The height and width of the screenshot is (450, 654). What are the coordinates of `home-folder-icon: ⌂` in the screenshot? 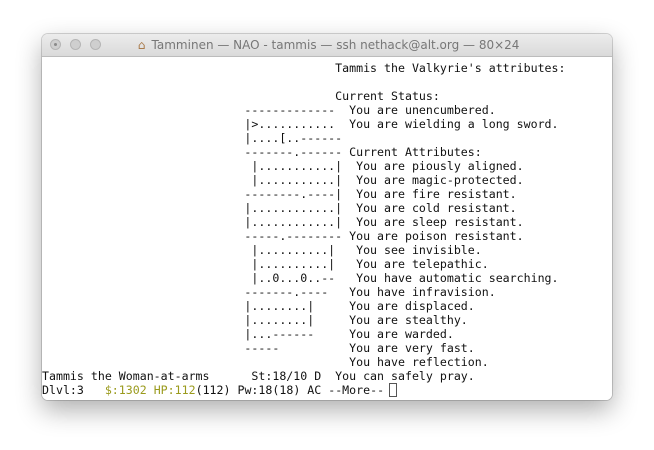 It's located at (141, 45).